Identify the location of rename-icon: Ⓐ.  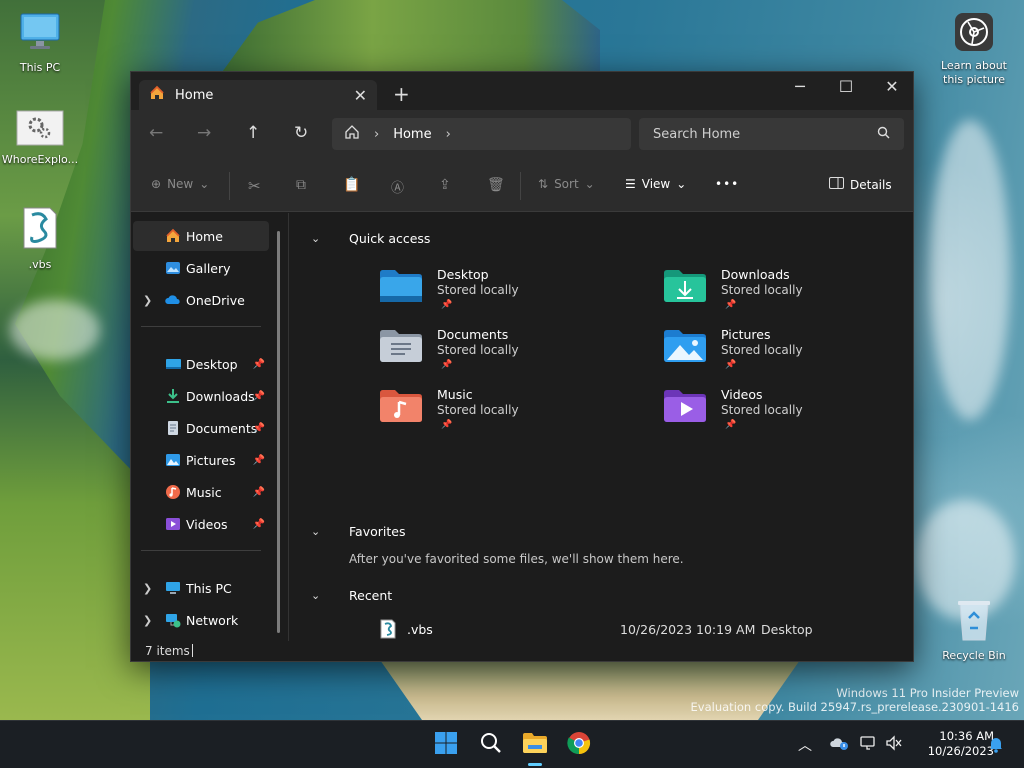
(397, 186).